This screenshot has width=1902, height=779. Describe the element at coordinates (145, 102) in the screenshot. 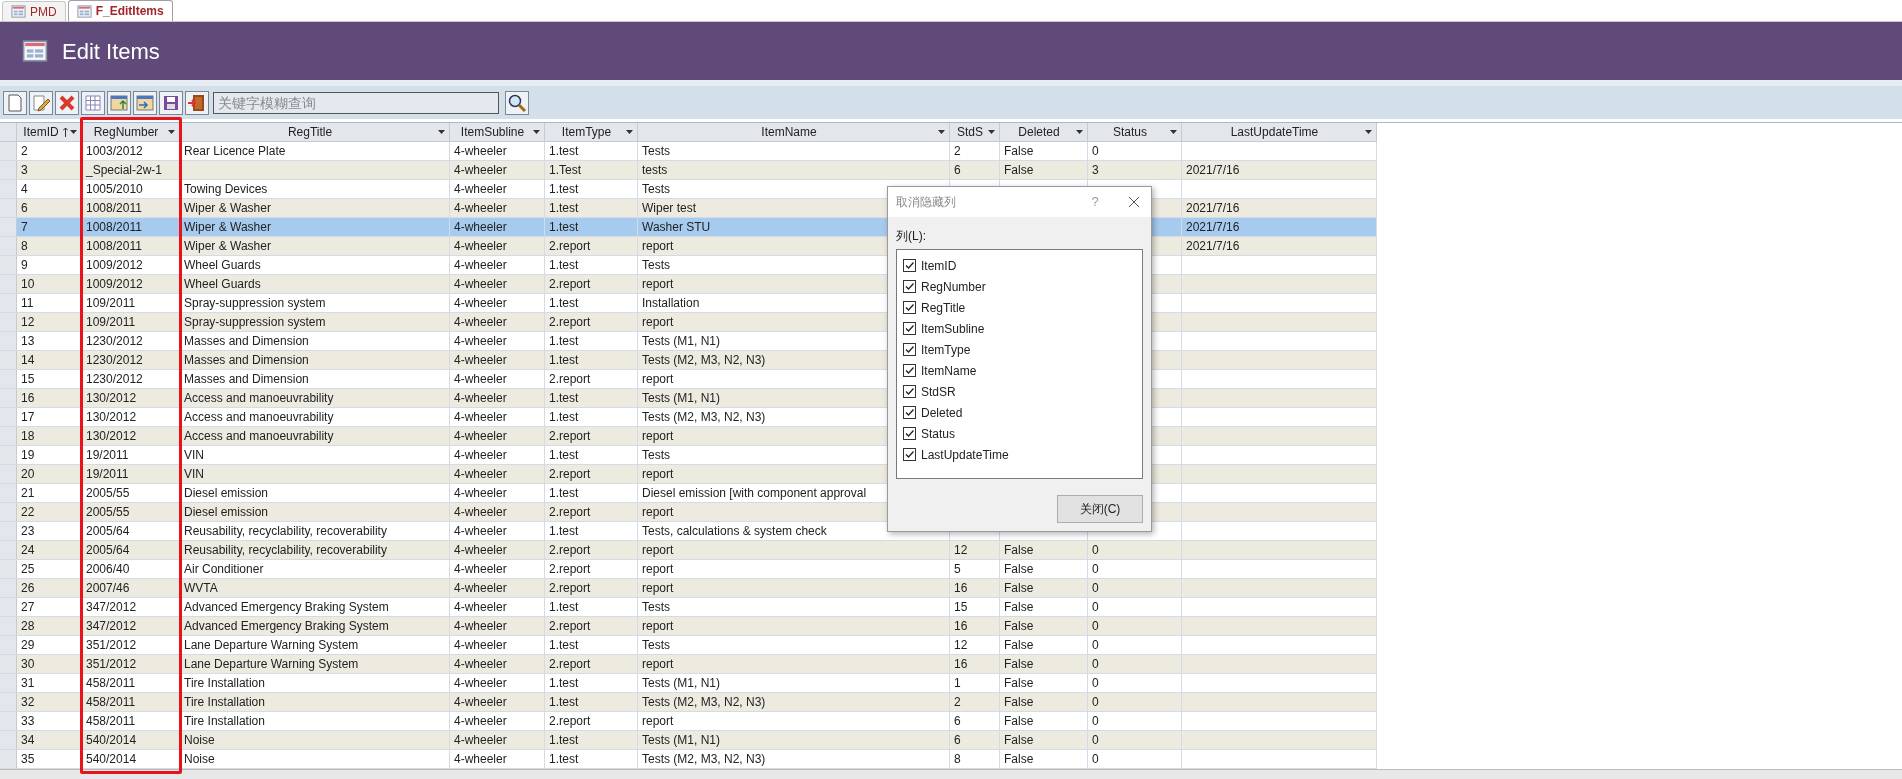

I see `export-icon` at that location.